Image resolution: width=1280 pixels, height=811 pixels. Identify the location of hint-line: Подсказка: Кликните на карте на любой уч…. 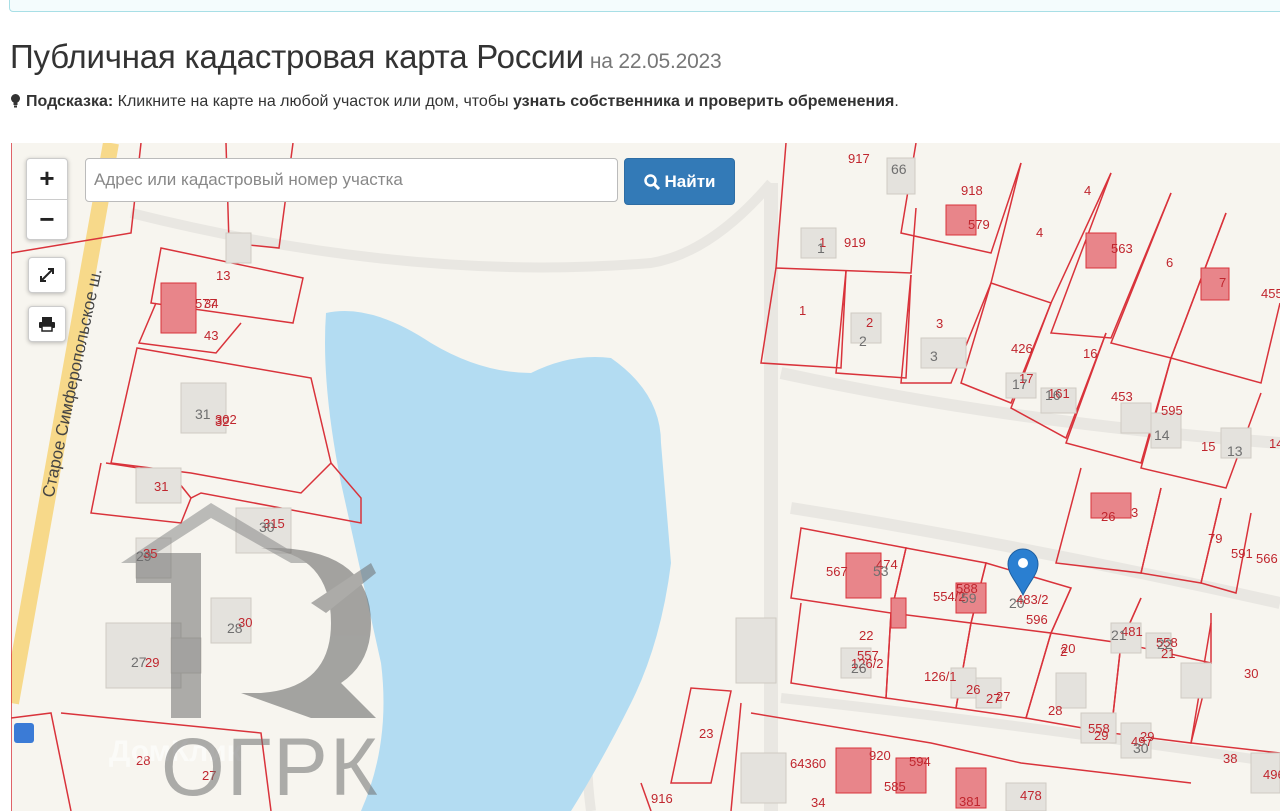
(455, 102).